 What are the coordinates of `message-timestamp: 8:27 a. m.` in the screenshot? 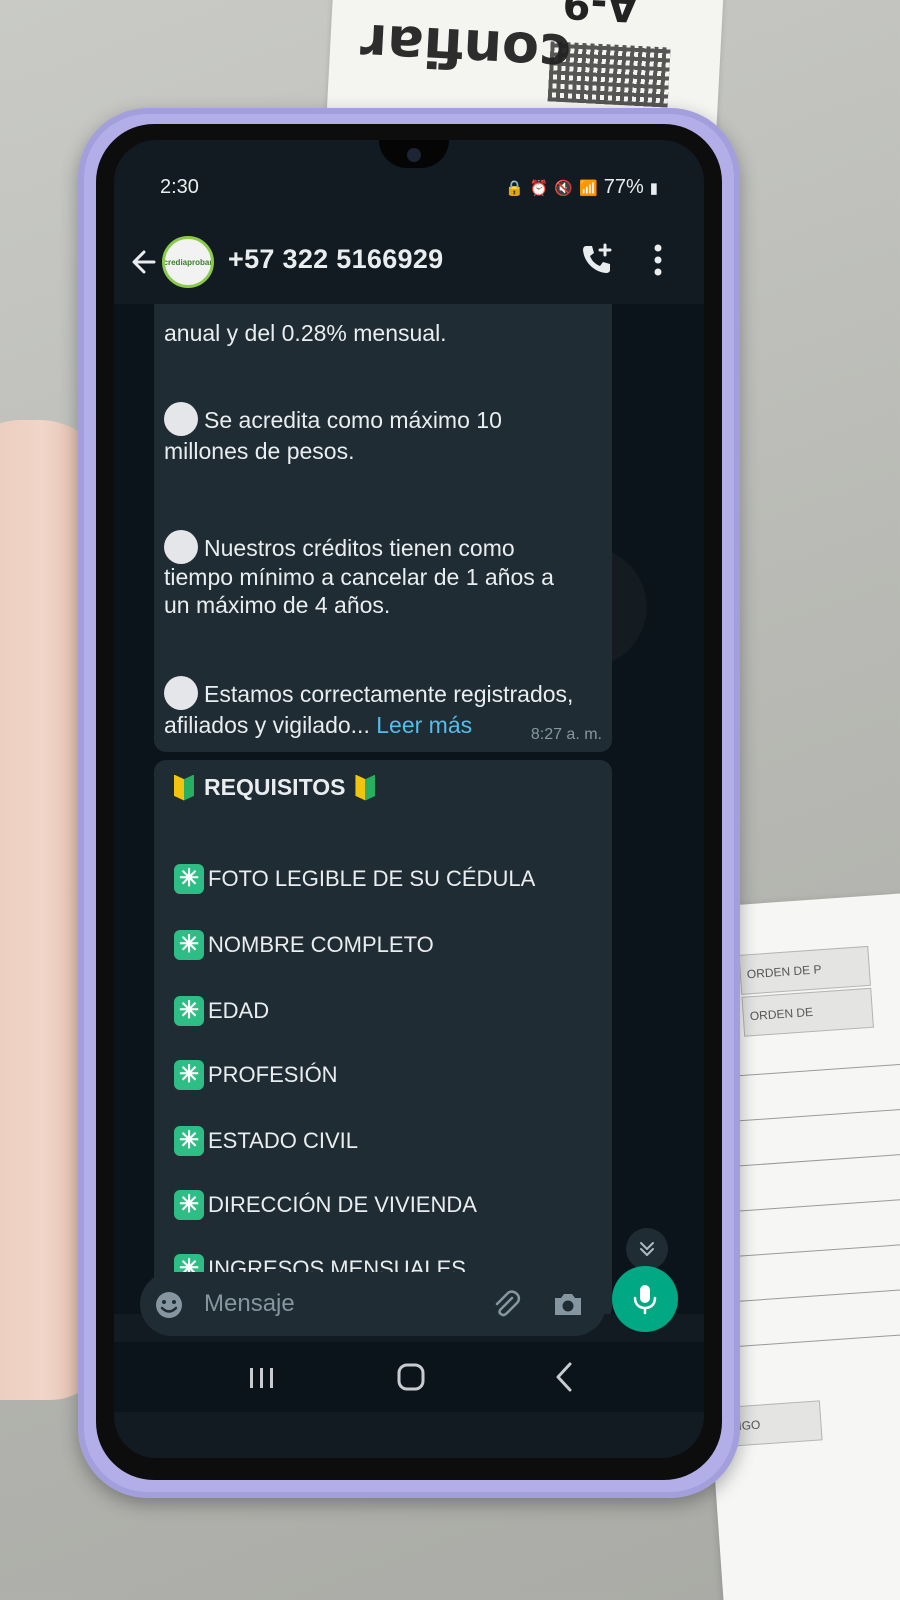 It's located at (566, 734).